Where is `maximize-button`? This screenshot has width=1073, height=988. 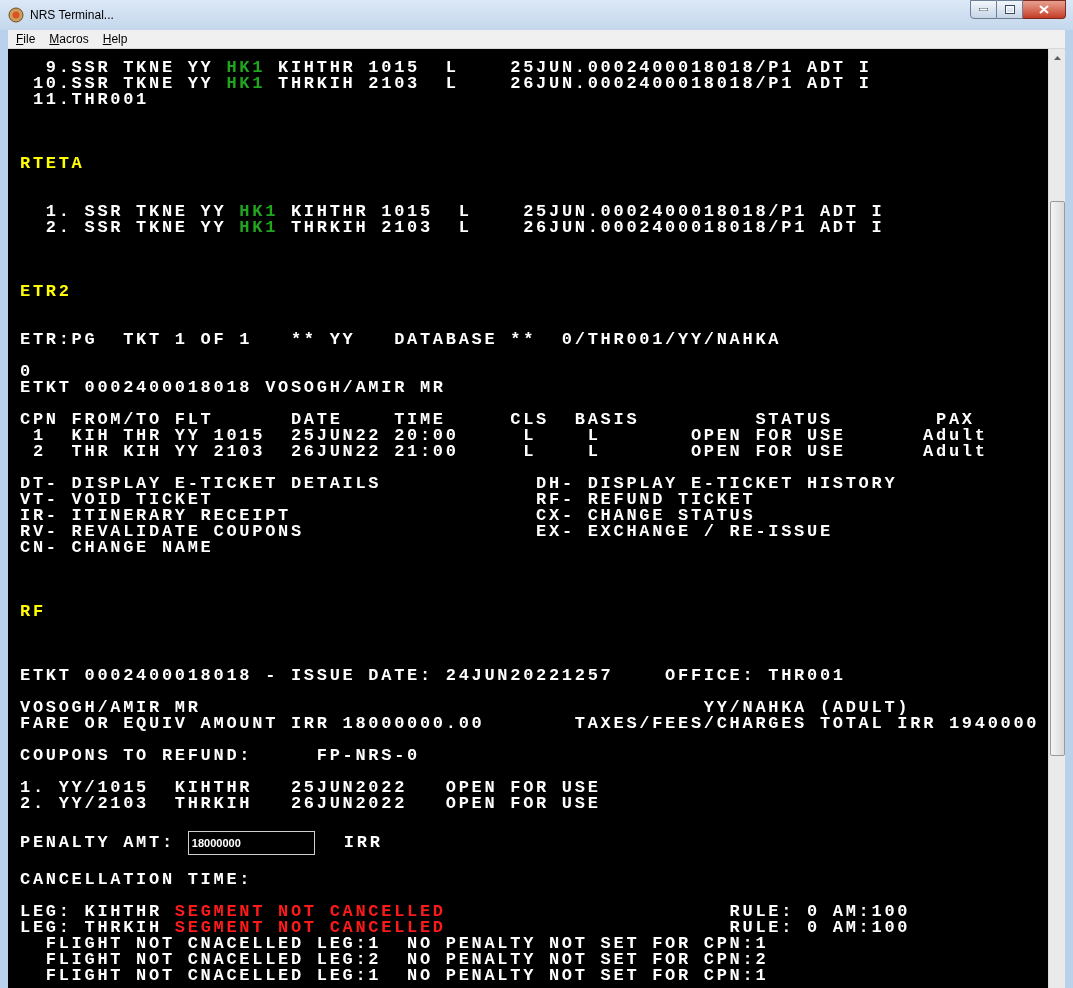 maximize-button is located at coordinates (1010, 9).